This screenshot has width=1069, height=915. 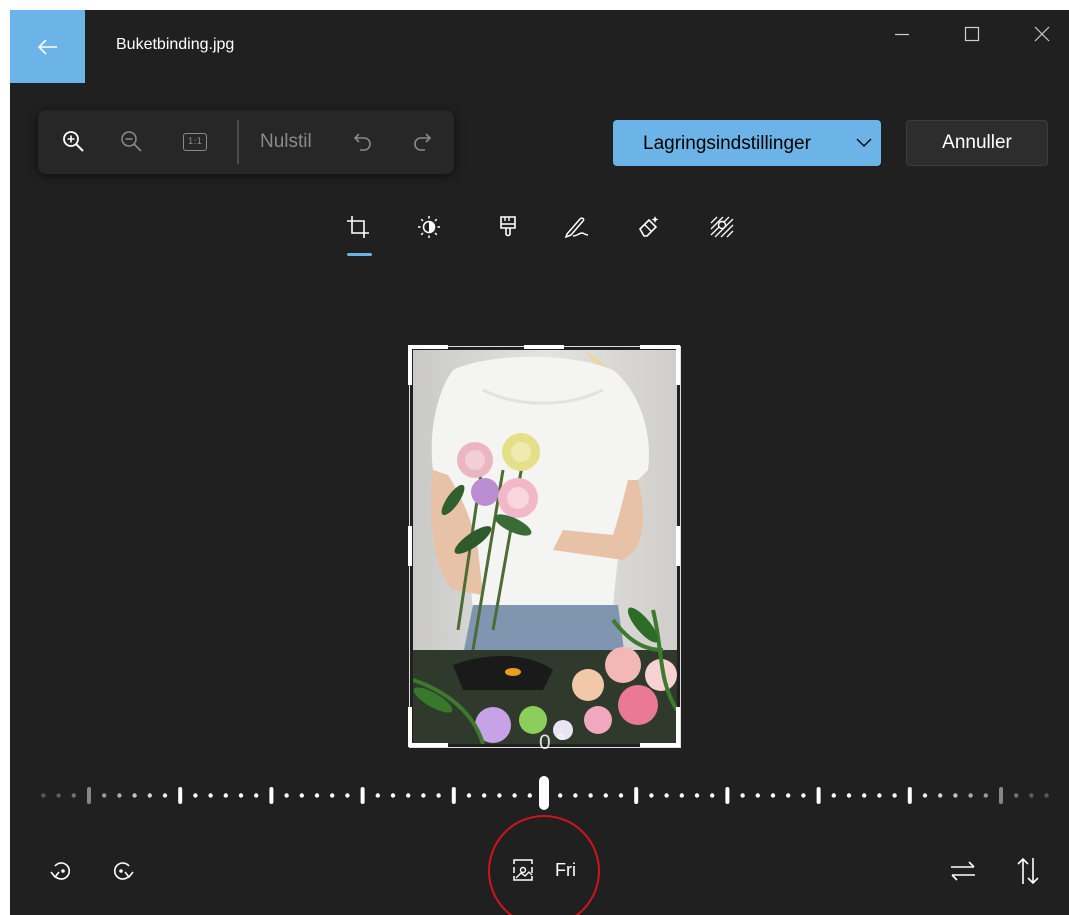 What do you see at coordinates (747, 143) in the screenshot?
I see `save-options-button: Lagringsindstillinger` at bounding box center [747, 143].